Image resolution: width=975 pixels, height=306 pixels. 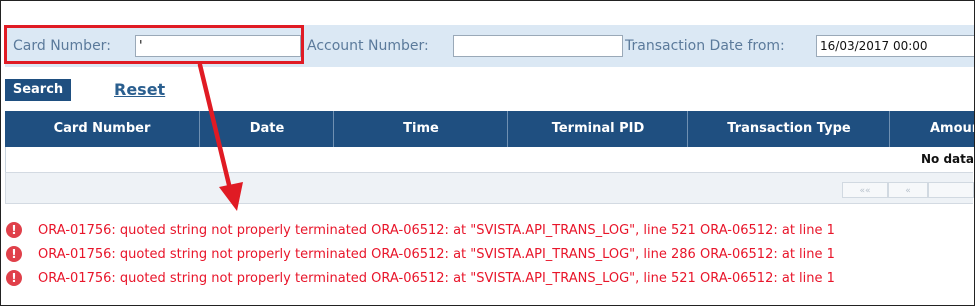 What do you see at coordinates (266, 129) in the screenshot?
I see `column-header-date: Date` at bounding box center [266, 129].